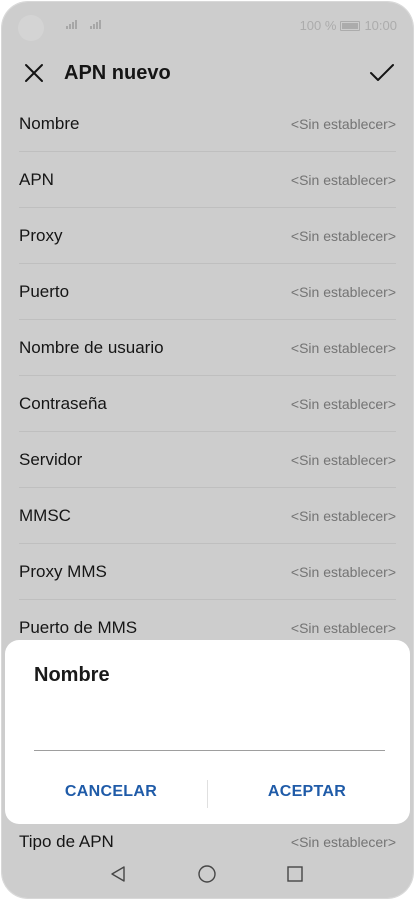 This screenshot has height=900, width=415. I want to click on battery-icon, so click(350, 25).